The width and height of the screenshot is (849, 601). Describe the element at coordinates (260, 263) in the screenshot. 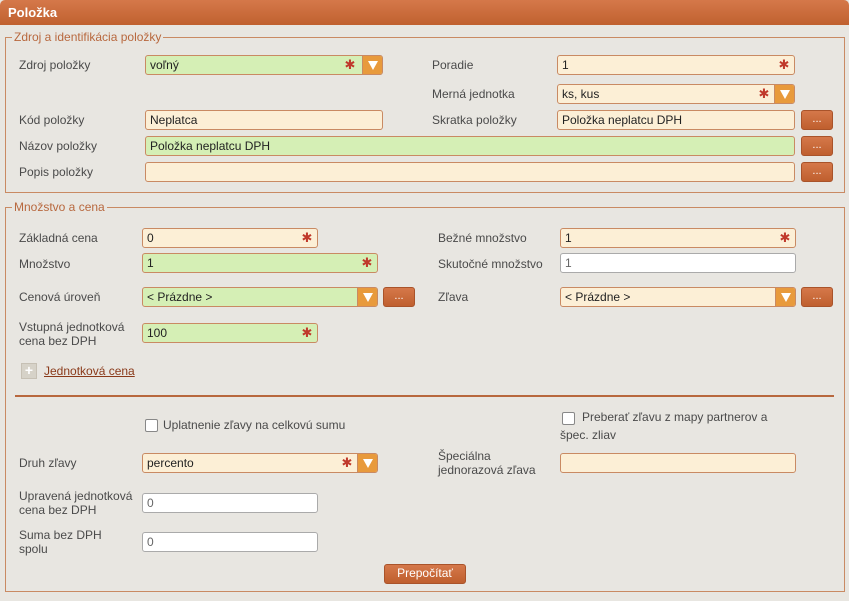

I see `mnozstvo-input: 1 ✱` at that location.